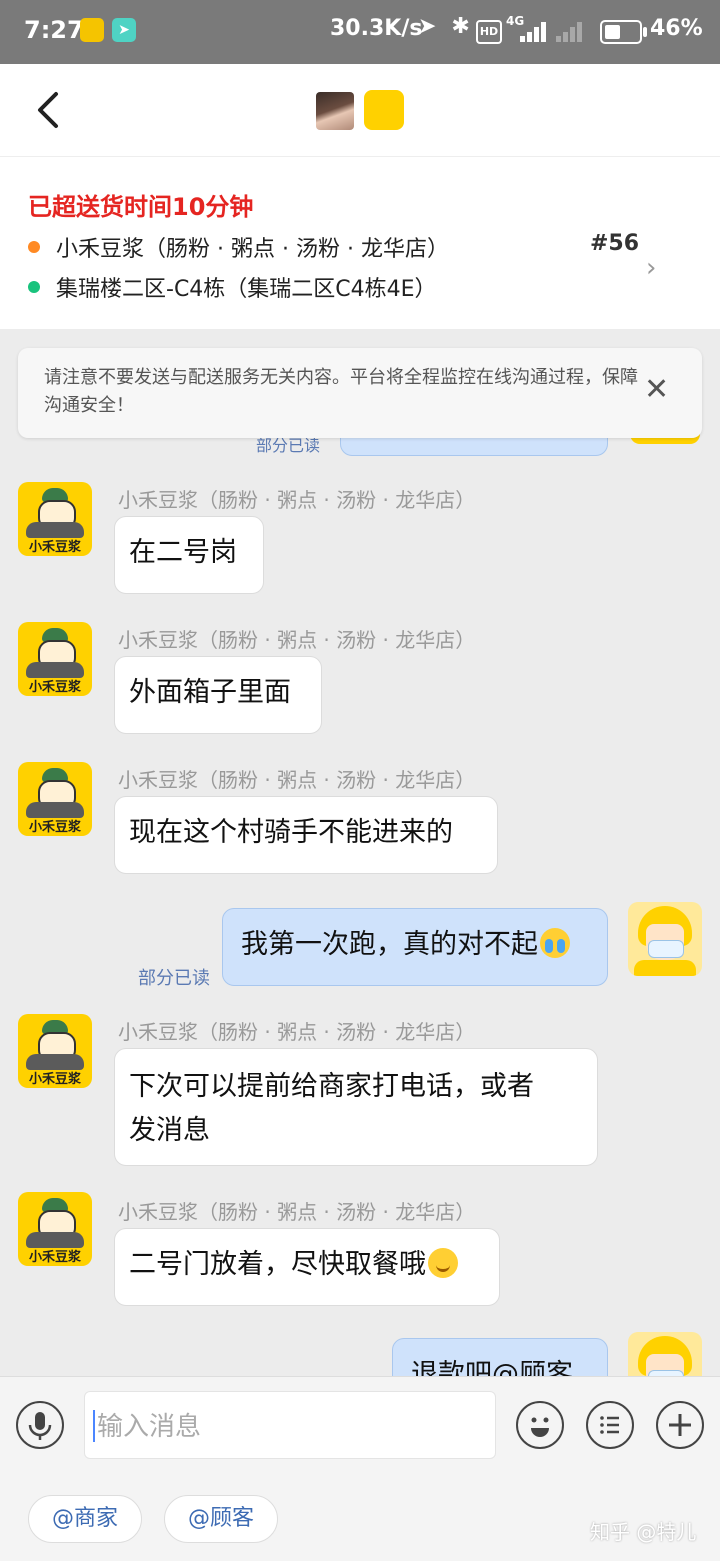  I want to click on delivery-address: 集瑞楼二区-C4栋（集瑞二区C4栋4E）, so click(246, 289).